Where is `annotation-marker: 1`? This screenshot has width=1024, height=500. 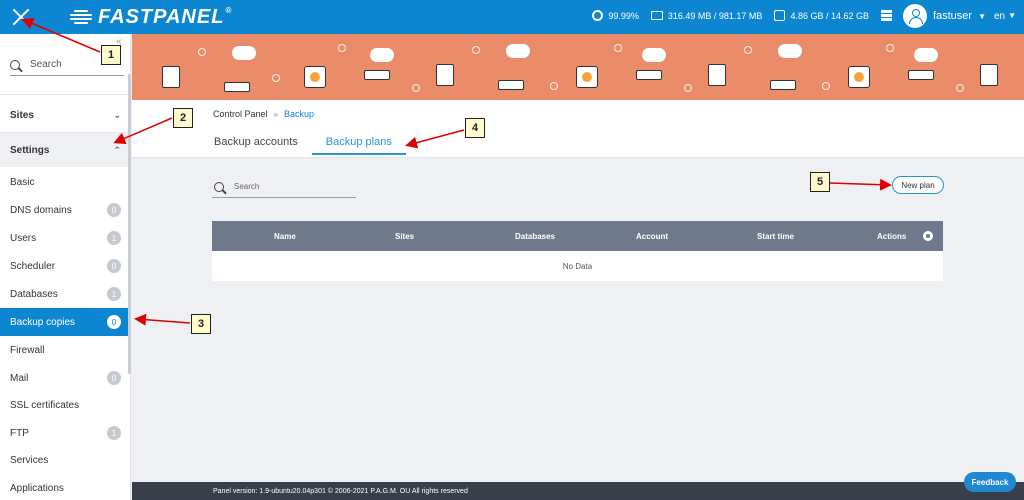 annotation-marker: 1 is located at coordinates (111, 55).